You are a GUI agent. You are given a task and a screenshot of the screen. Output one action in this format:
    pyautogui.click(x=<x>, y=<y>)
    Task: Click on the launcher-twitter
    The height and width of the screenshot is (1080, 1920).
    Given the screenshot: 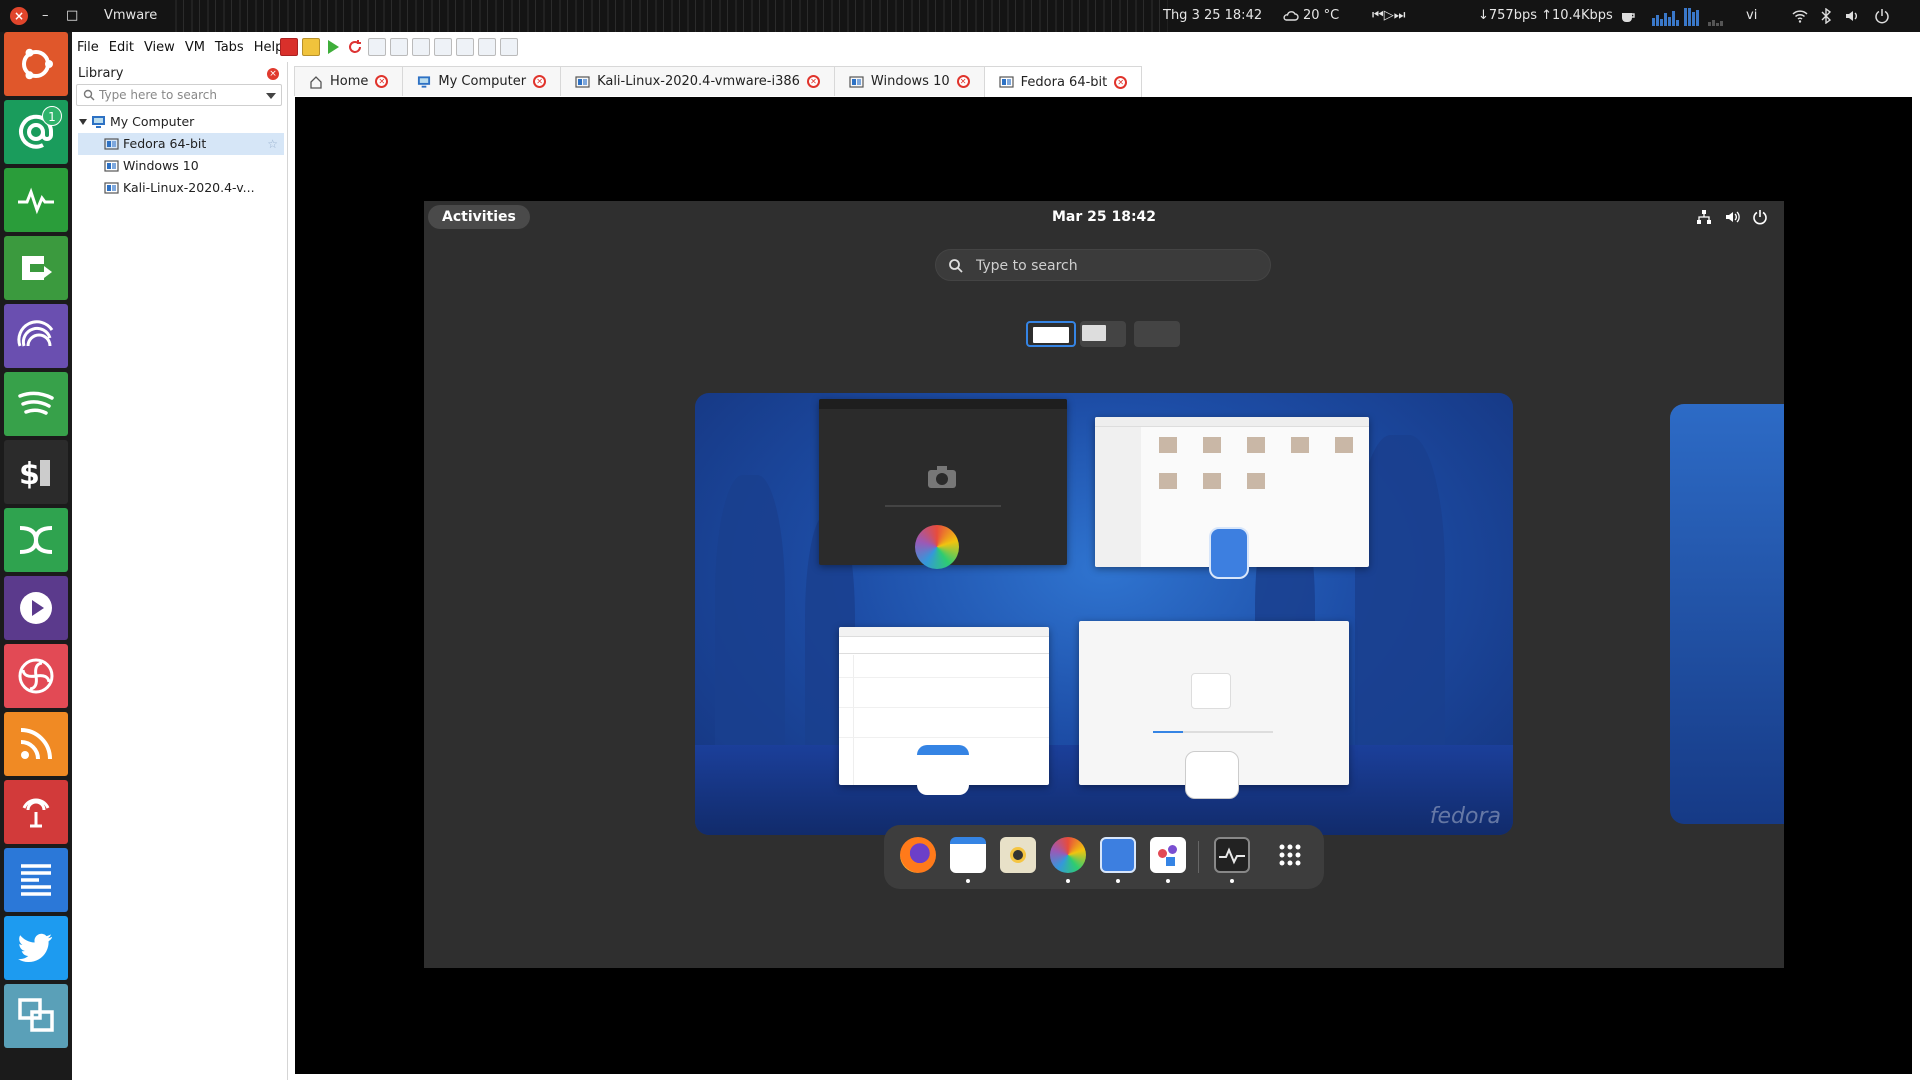 What is the action you would take?
    pyautogui.click(x=36, y=948)
    